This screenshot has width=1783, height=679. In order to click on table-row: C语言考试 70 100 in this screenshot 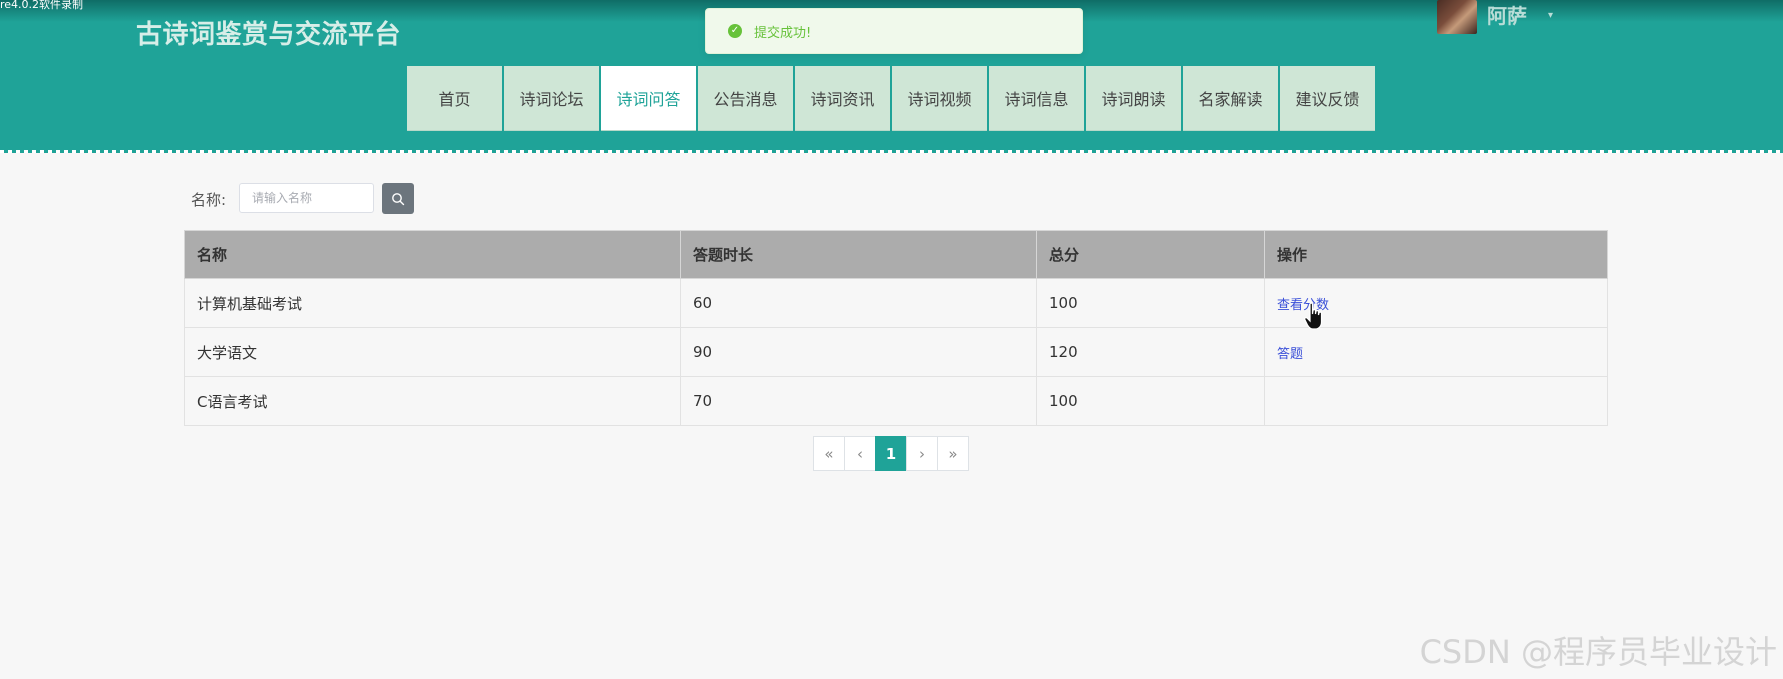, I will do `click(896, 401)`.